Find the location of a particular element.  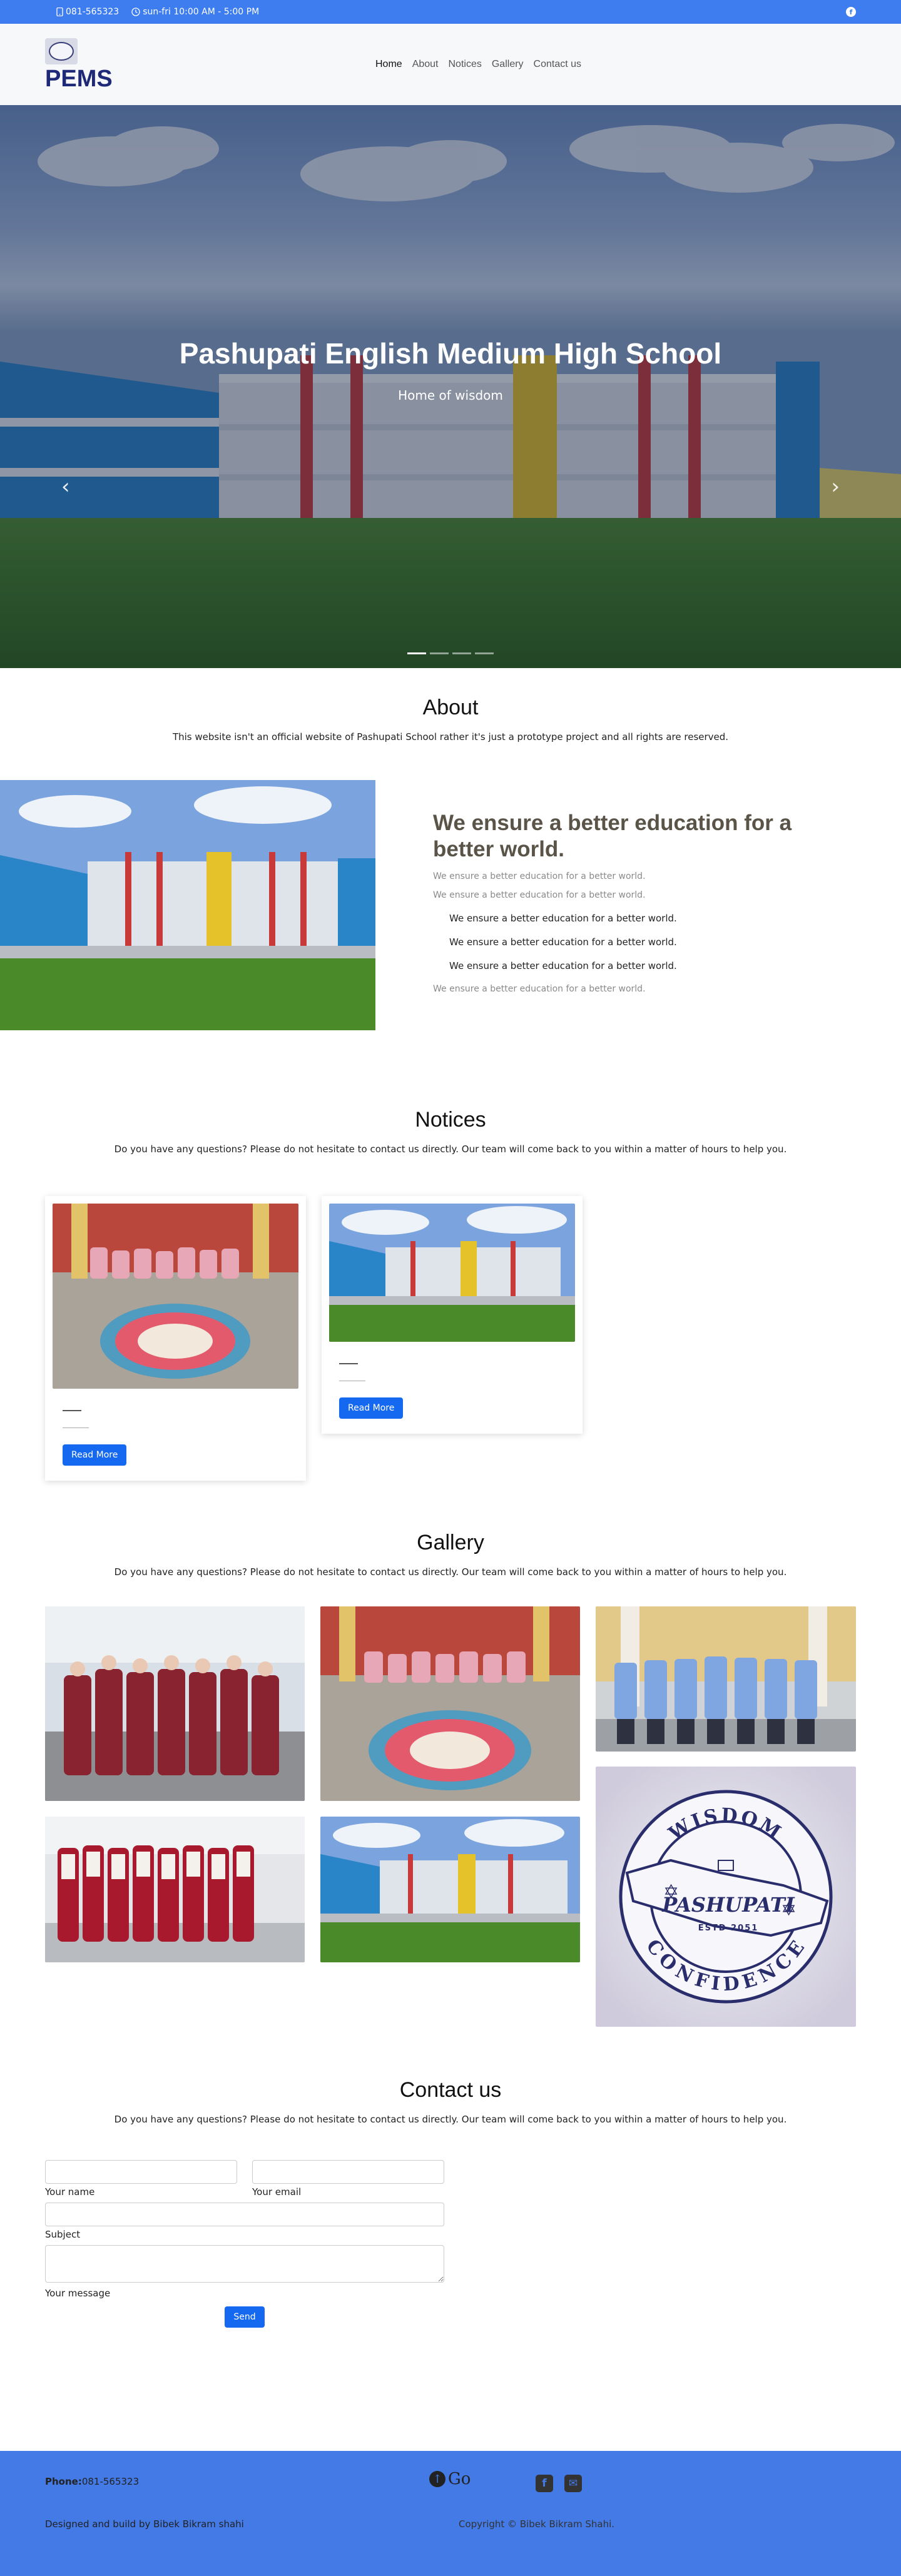

gallery-title: Gallery is located at coordinates (450, 1542).